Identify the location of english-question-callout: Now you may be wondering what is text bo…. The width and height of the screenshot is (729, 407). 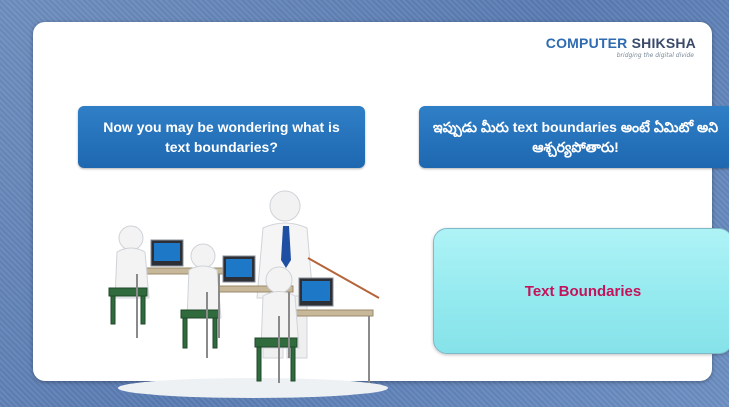
(221, 137).